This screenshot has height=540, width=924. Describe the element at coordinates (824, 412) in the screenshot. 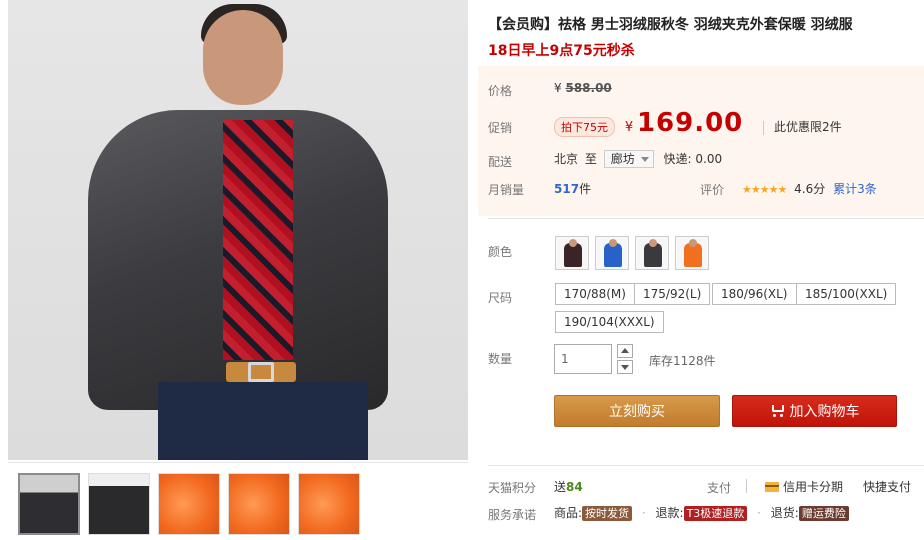

I see `add-to-cart-label: 加入购物车` at that location.